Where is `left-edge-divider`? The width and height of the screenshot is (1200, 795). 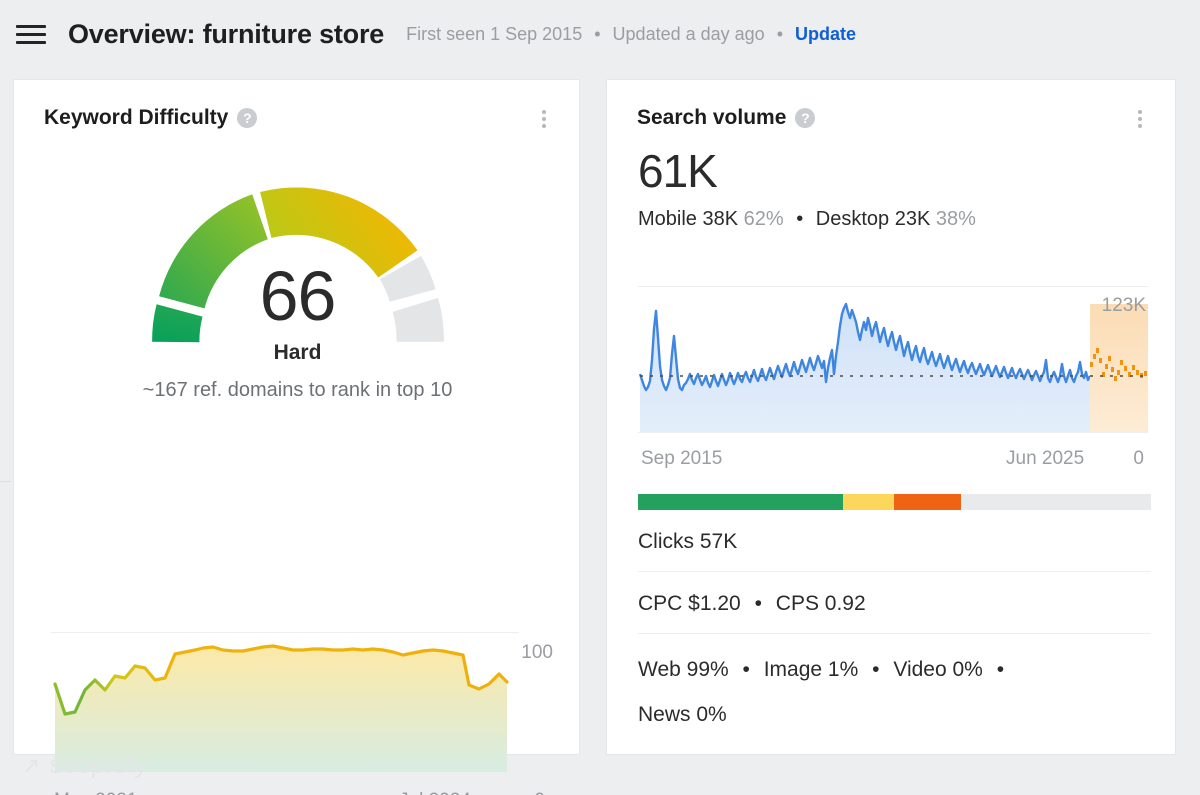
left-edge-divider is located at coordinates (5, 481).